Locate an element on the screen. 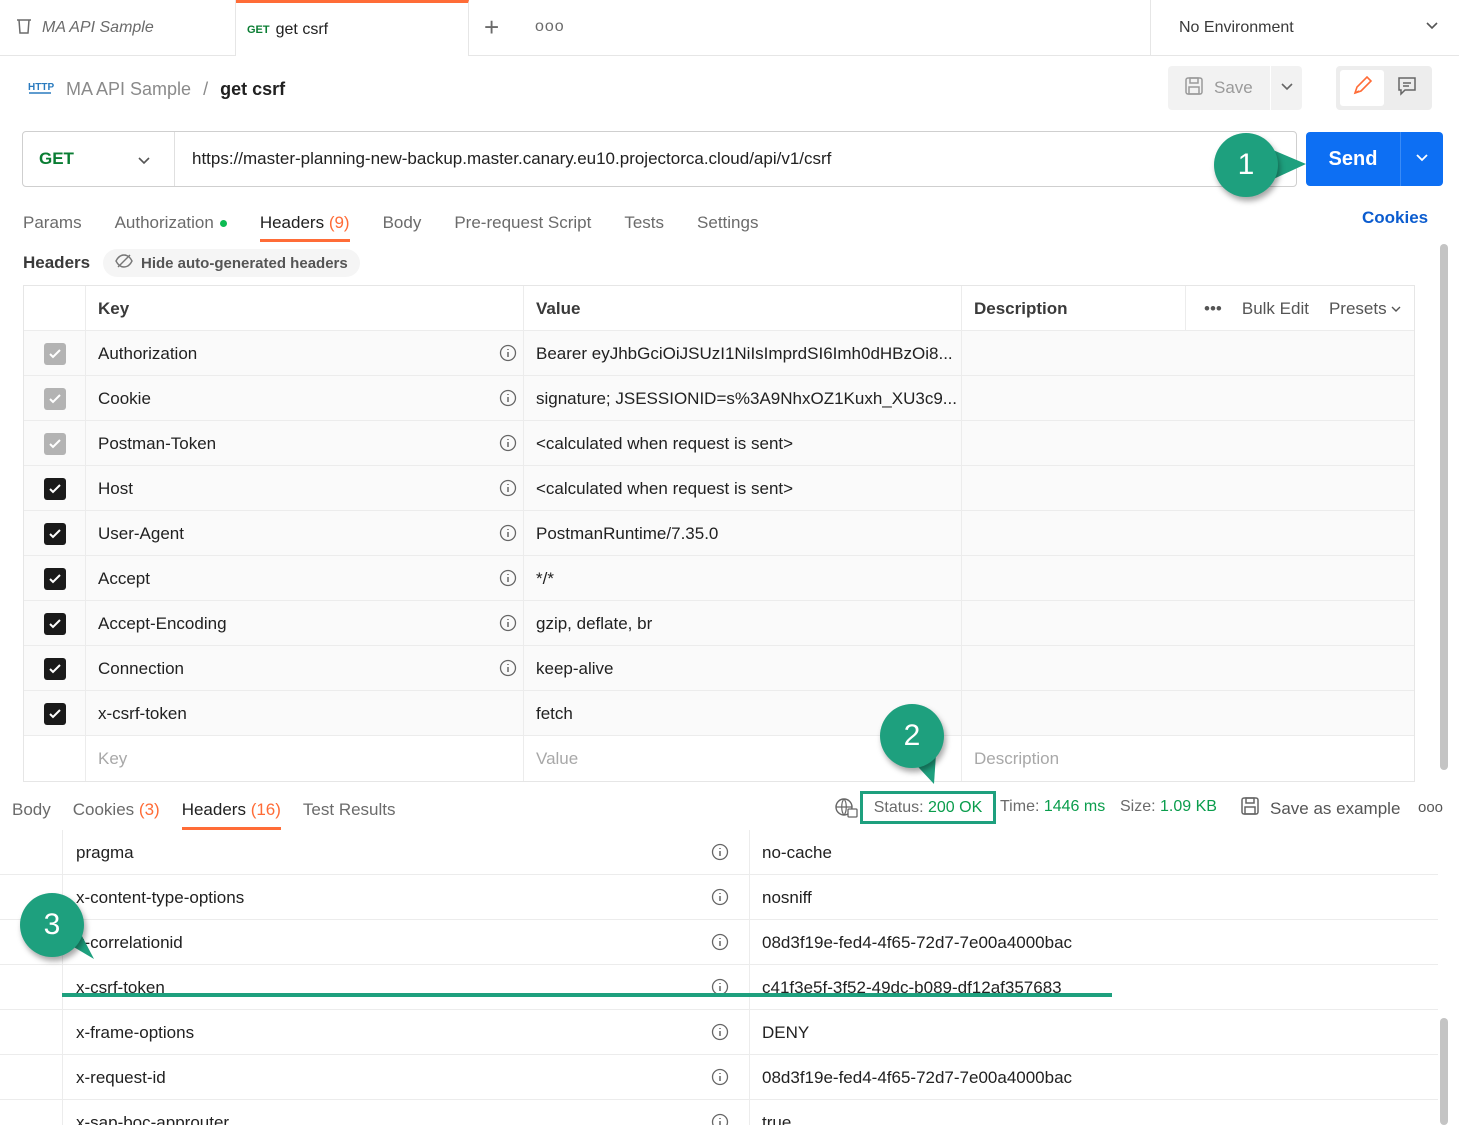 This screenshot has width=1459, height=1125. response-scrollbar is located at coordinates (1444, 1071).